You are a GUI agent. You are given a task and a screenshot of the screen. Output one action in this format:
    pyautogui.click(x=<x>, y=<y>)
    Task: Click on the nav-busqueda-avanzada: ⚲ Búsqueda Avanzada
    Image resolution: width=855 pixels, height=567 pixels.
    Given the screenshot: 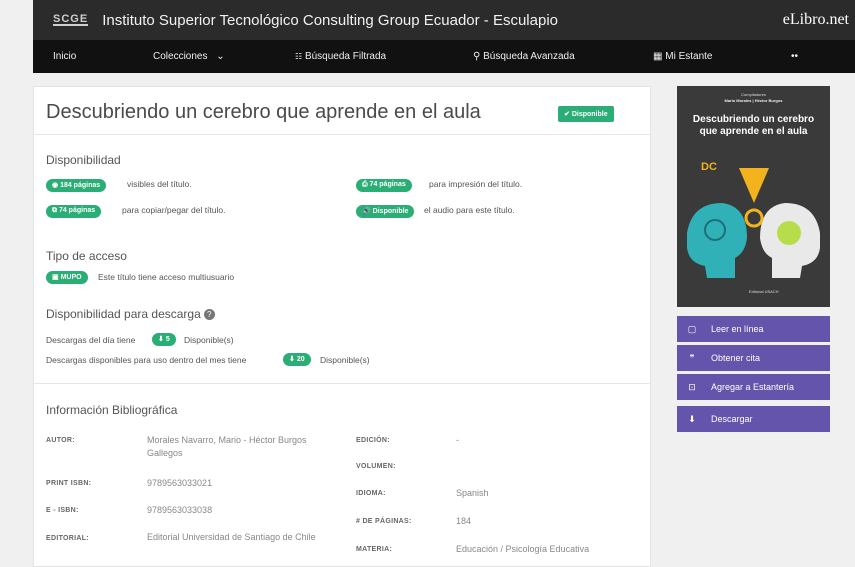 What is the action you would take?
    pyautogui.click(x=524, y=56)
    